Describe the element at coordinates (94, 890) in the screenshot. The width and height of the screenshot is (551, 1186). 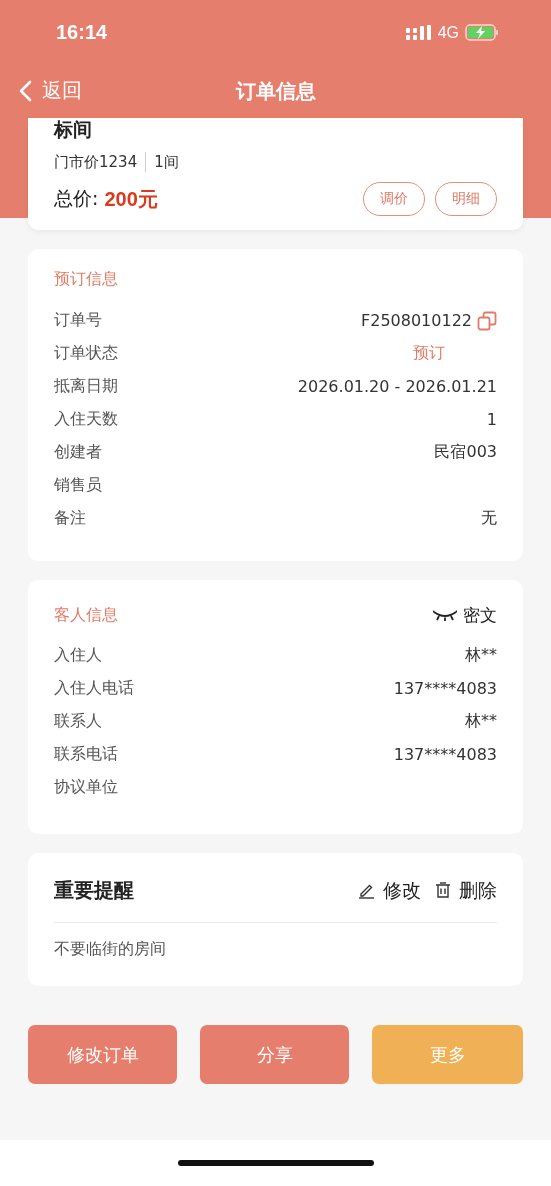
I see `reminder-title: 重要提醒` at that location.